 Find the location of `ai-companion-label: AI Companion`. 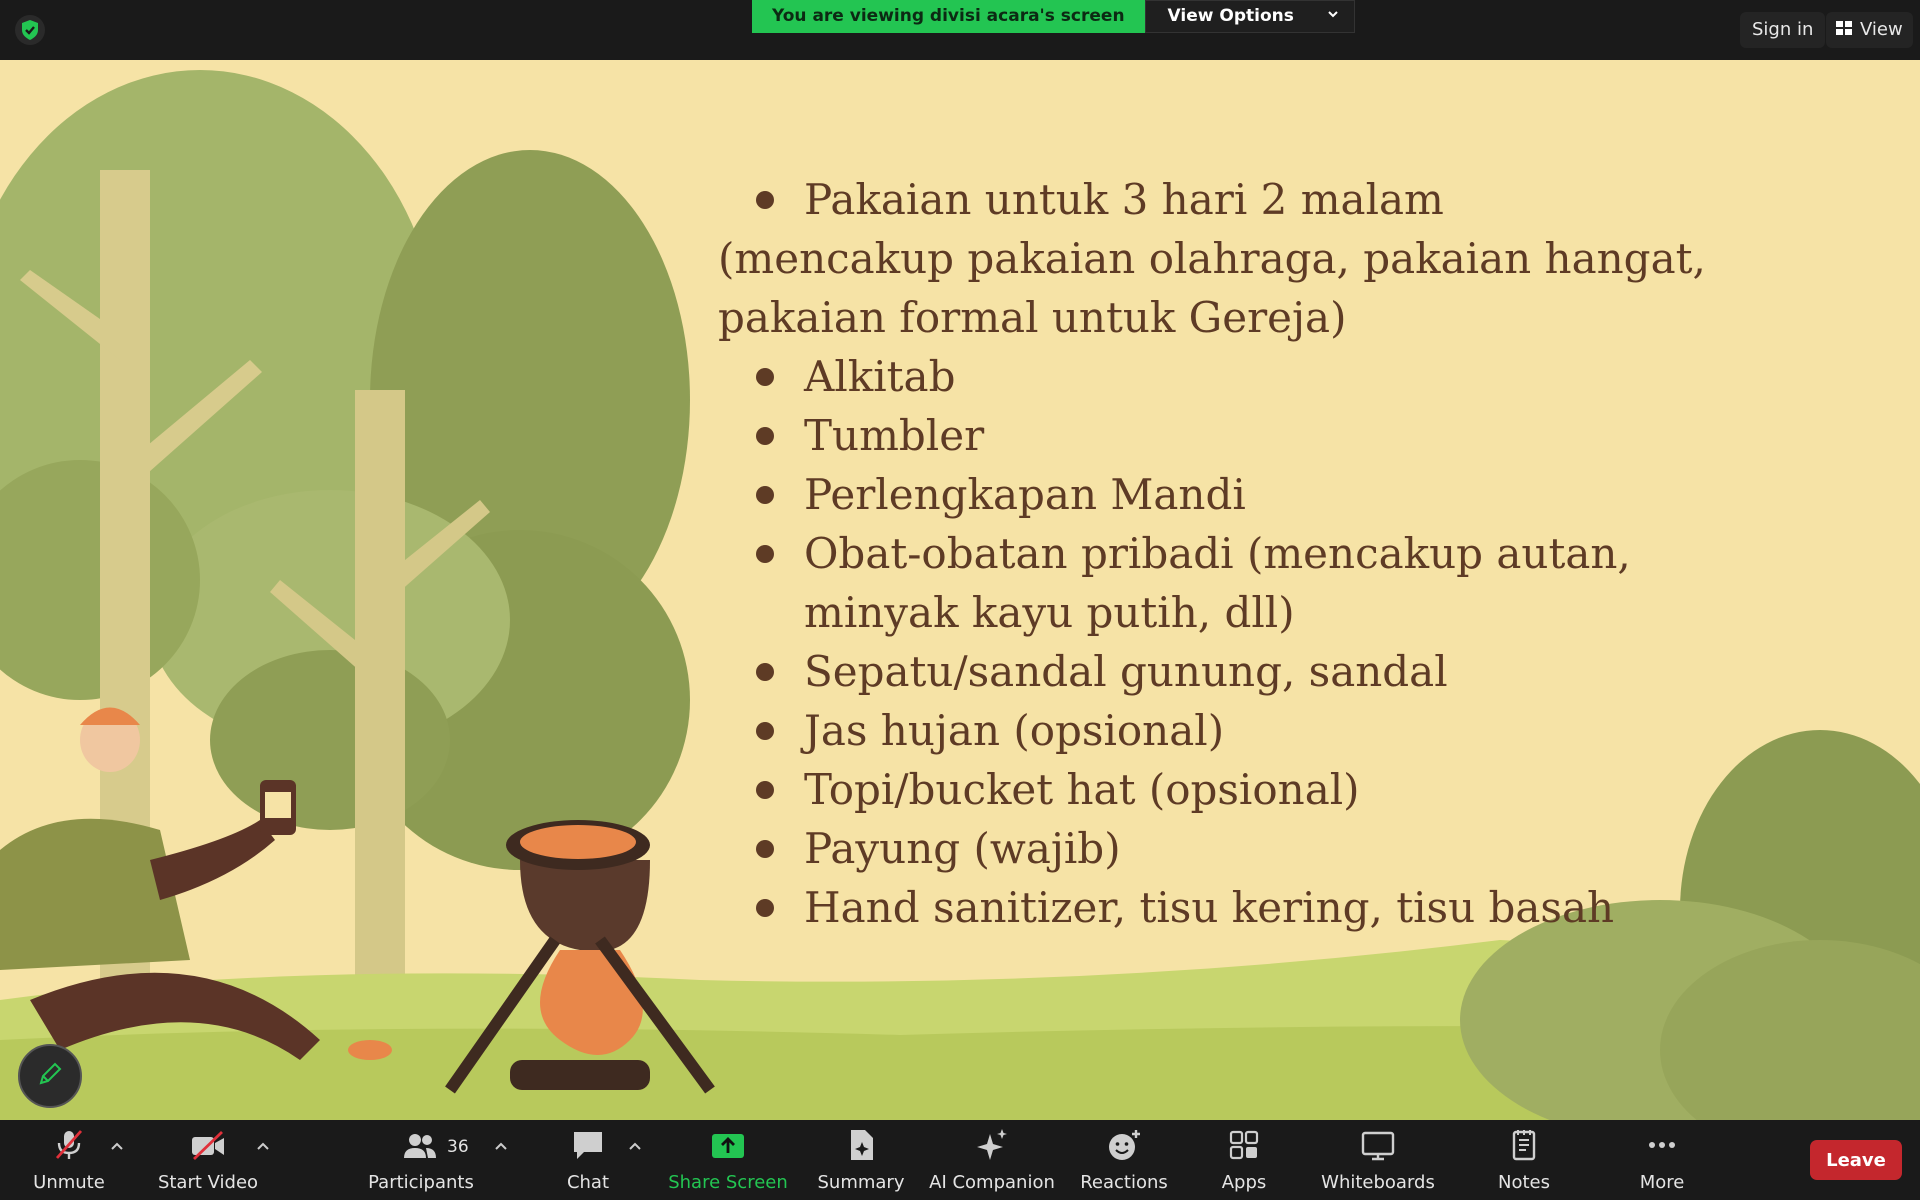

ai-companion-label: AI Companion is located at coordinates (992, 1182).